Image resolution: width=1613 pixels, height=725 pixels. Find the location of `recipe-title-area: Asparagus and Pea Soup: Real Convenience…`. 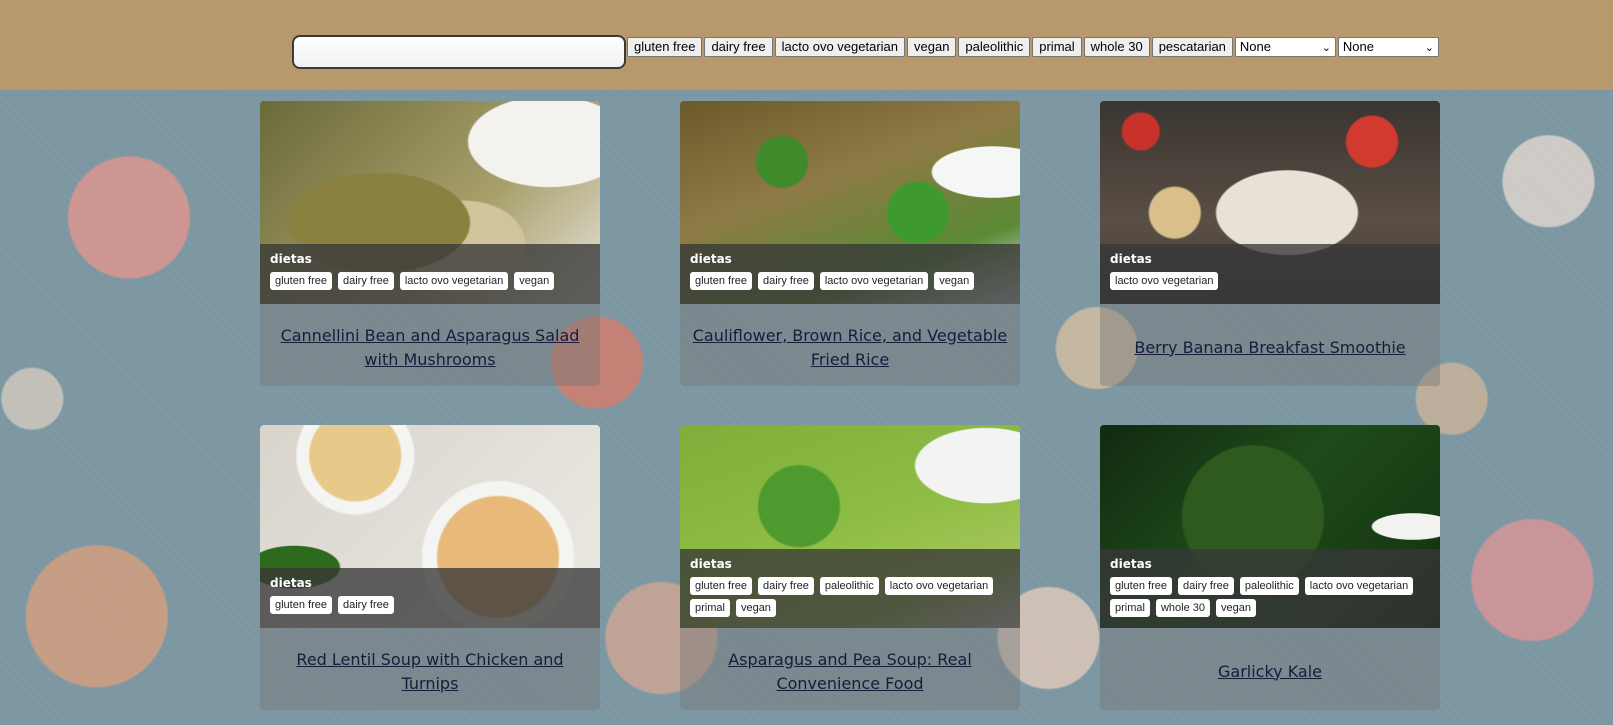

recipe-title-area: Asparagus and Pea Soup: Real Convenience… is located at coordinates (850, 671).